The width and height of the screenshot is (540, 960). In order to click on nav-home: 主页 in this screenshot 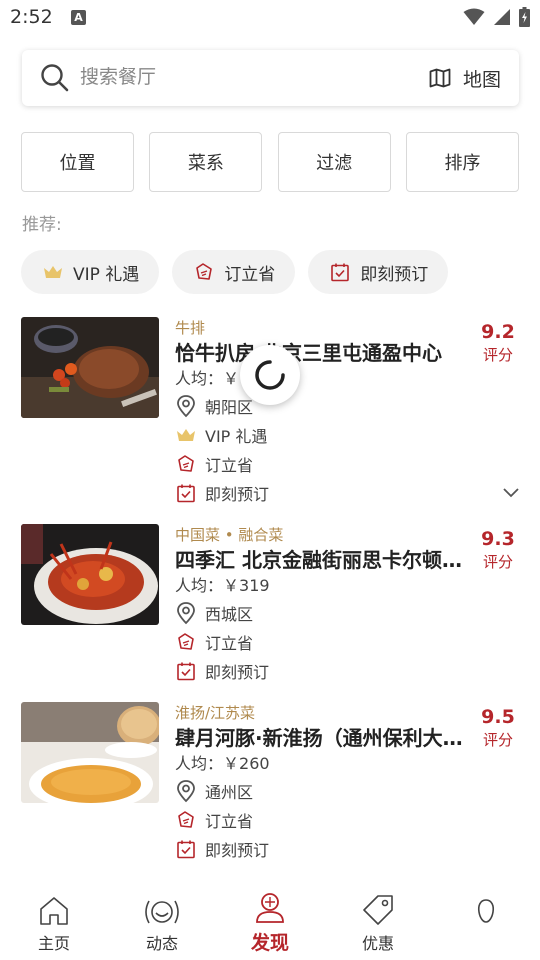, I will do `click(54, 923)`.